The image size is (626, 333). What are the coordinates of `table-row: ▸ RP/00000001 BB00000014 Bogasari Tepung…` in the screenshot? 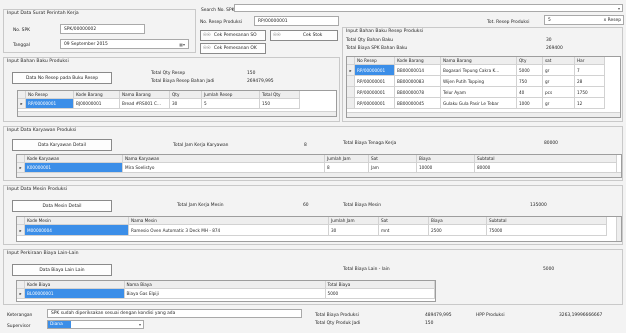 It's located at (483, 70).